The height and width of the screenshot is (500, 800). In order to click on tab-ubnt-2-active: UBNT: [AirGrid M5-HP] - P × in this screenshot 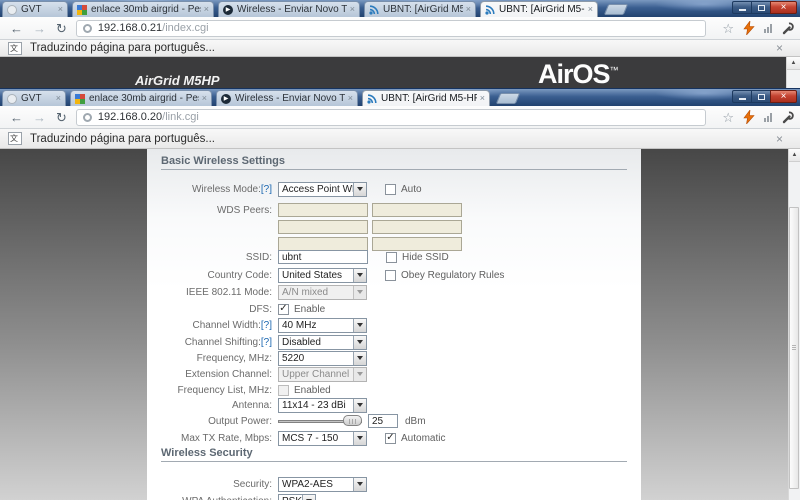, I will do `click(539, 9)`.